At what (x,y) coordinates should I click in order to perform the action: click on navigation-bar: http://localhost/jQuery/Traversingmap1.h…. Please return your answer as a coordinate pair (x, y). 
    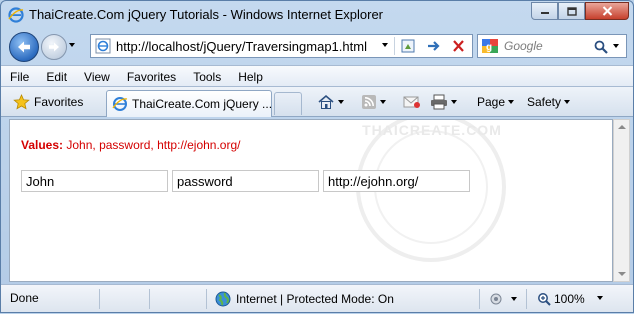
    Looking at the image, I should click on (317, 47).